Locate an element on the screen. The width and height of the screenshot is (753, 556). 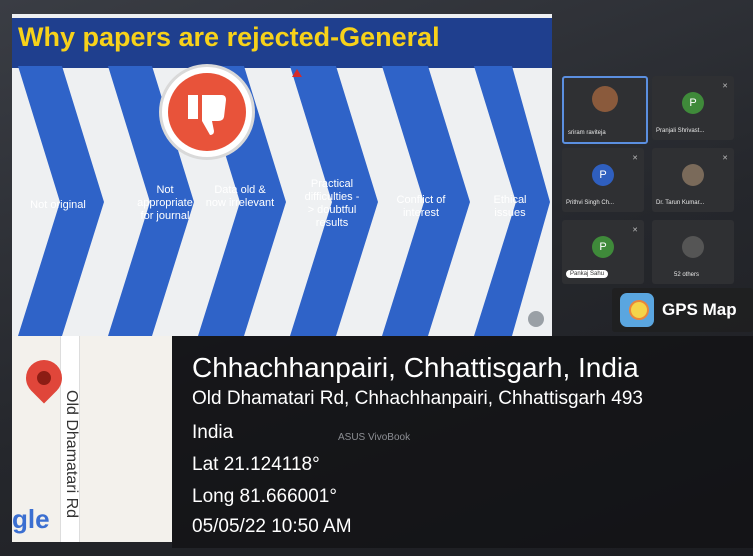
avatar is located at coordinates (693, 175).